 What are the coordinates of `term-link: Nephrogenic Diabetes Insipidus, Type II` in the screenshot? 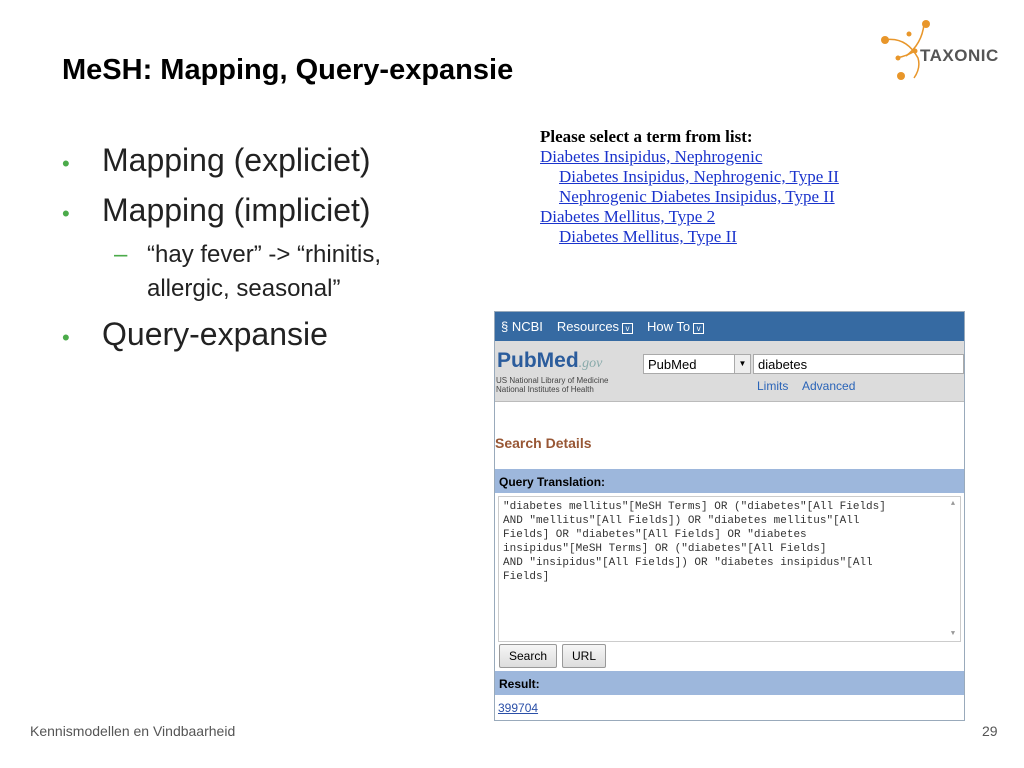 It's located at (689, 197).